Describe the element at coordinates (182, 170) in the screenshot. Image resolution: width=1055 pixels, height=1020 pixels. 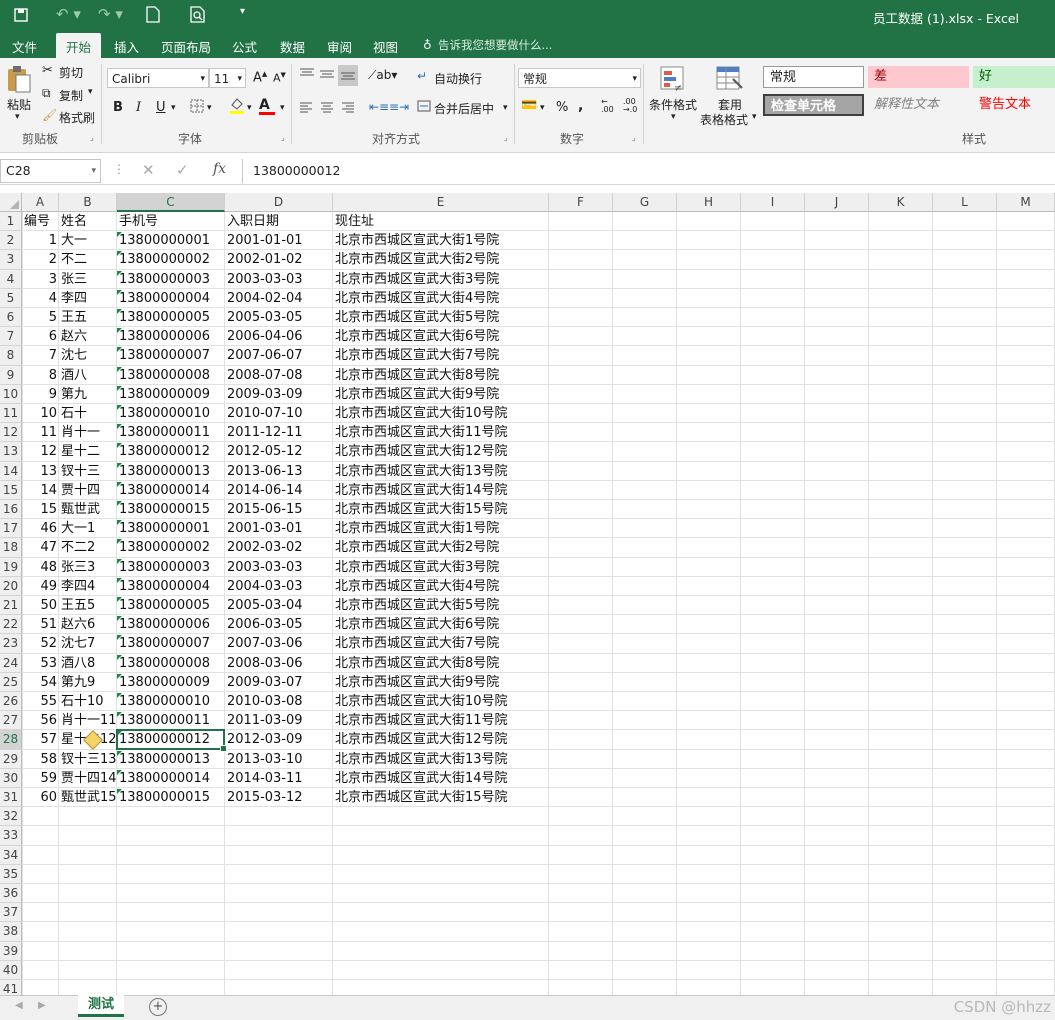
I see `enter-icon: ✓` at that location.